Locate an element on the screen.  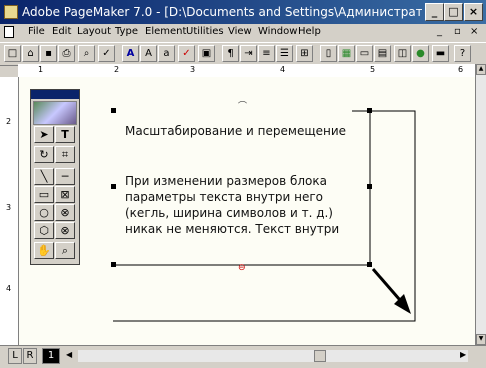
bottom-windowshade-icon: ⊖ is located at coordinates (242, 268).